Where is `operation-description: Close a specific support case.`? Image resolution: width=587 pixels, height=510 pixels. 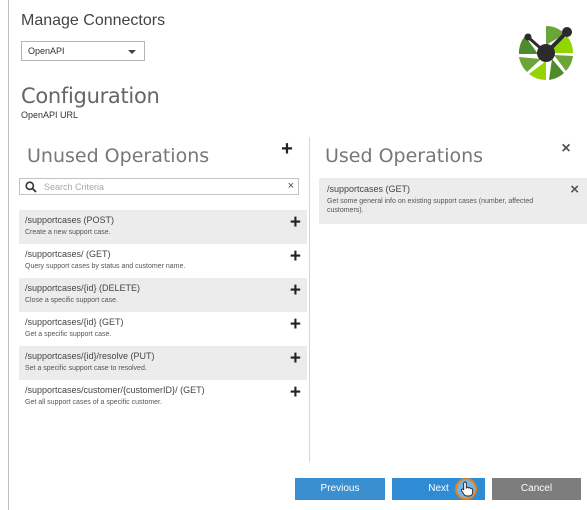
operation-description: Close a specific support case. is located at coordinates (71, 300).